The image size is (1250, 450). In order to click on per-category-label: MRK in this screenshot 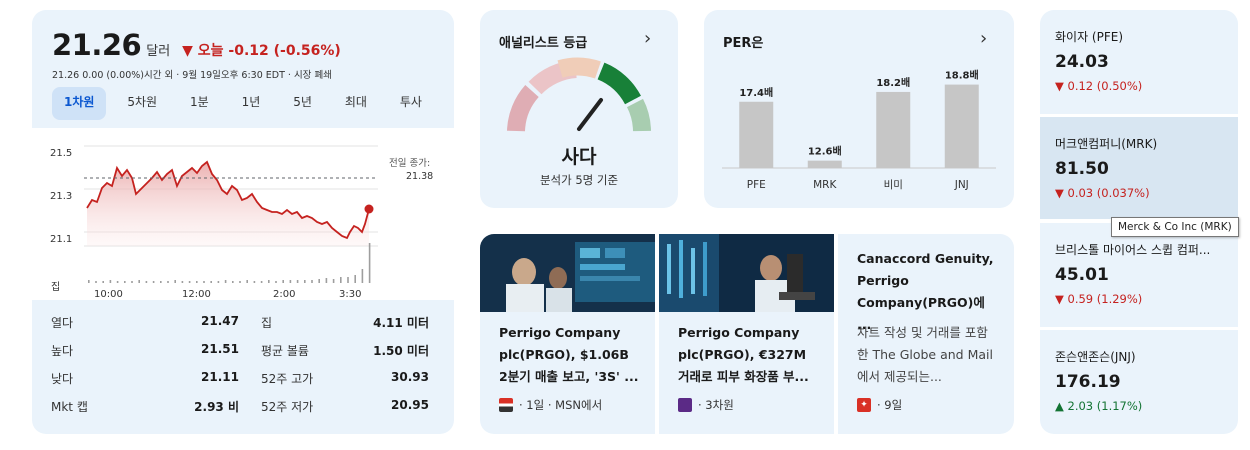, I will do `click(825, 185)`.